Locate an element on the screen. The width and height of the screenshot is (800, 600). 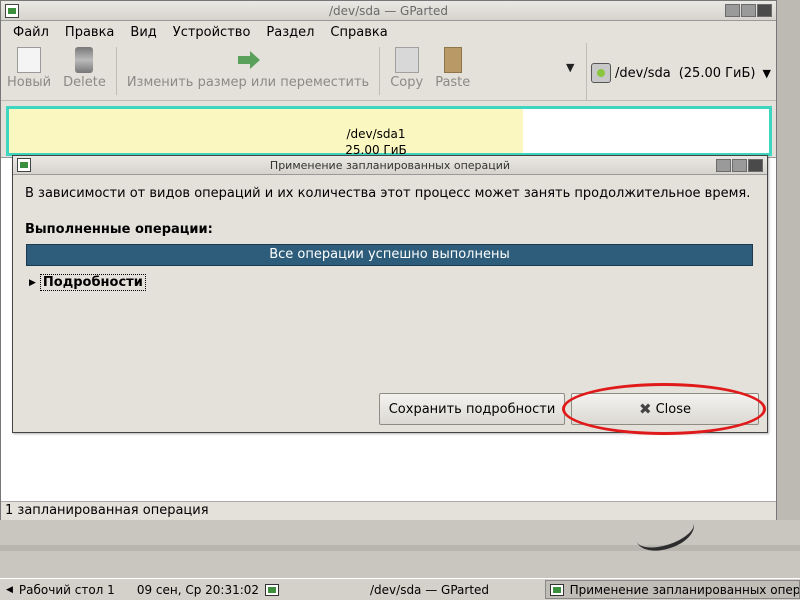
resize-arrow-icon is located at coordinates (248, 60).